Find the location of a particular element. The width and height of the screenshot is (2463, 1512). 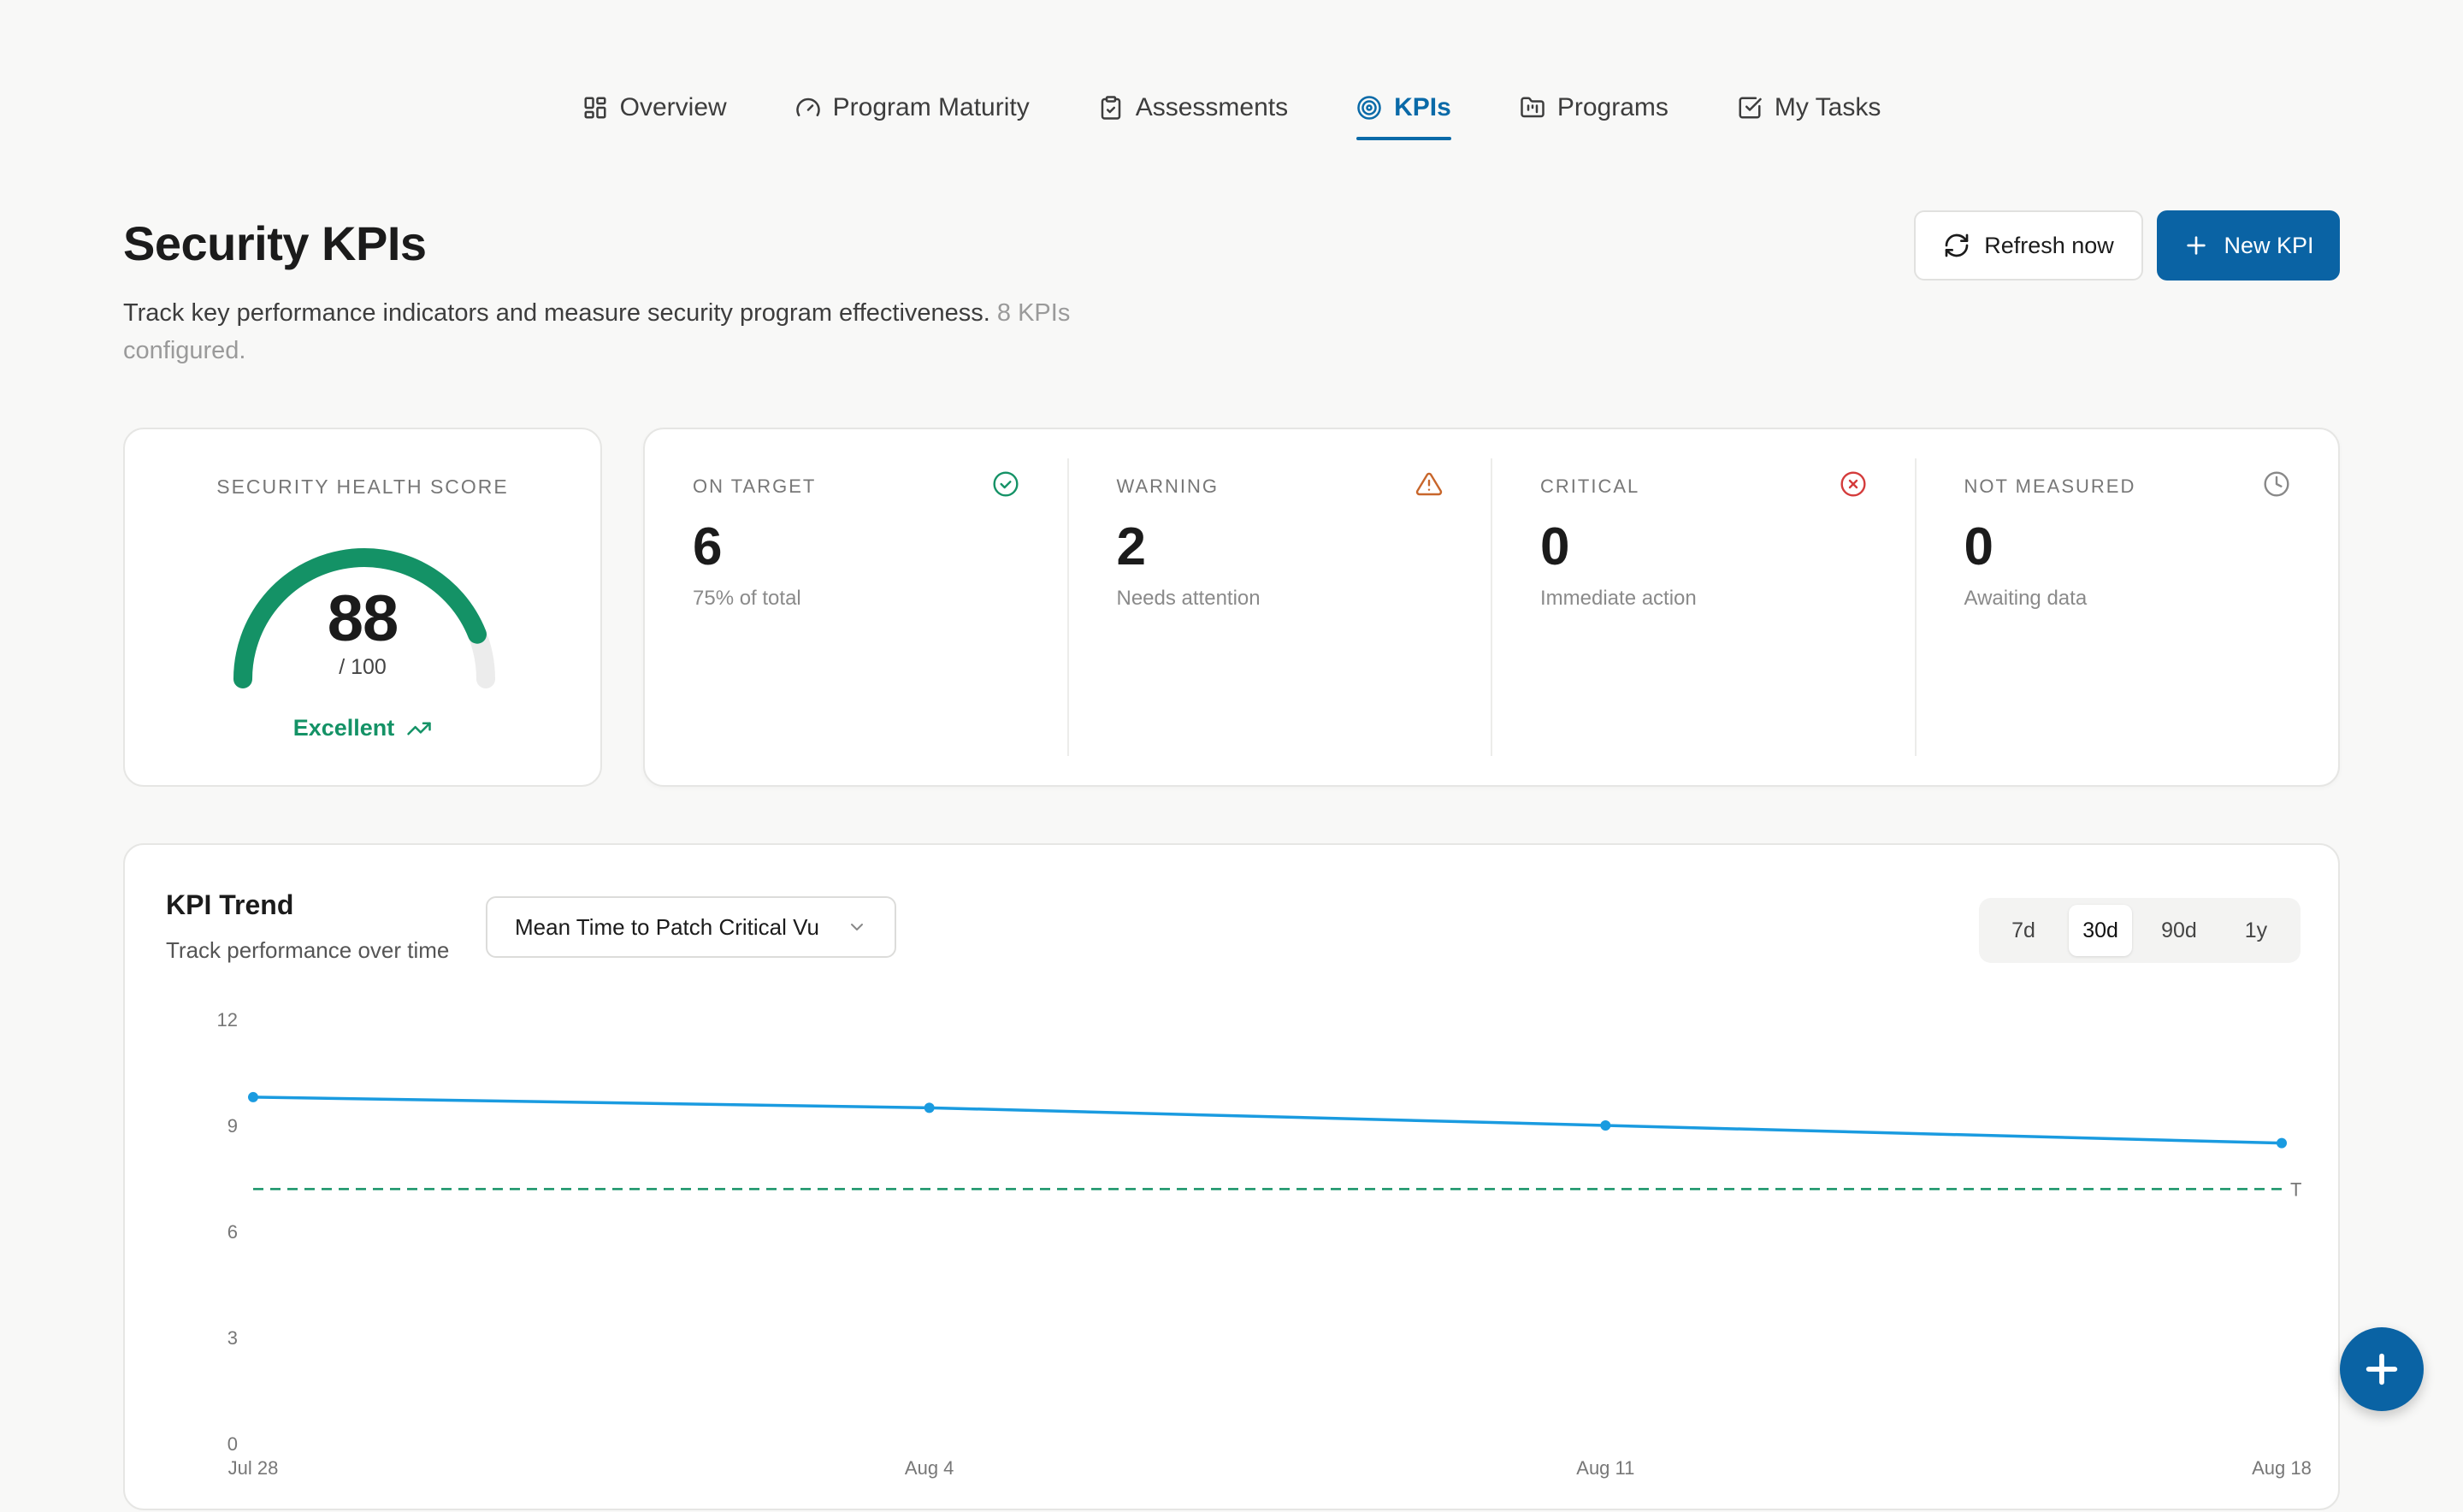

tab-label: Assessments is located at coordinates (1212, 107).